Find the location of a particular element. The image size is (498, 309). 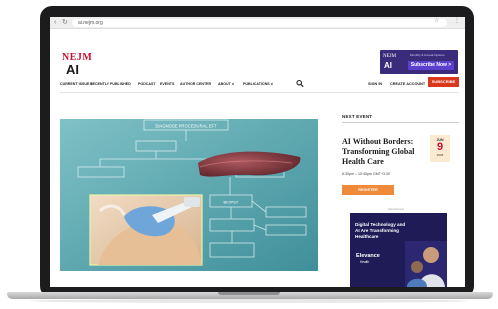

ad-note: Monthly & Annual Options is located at coordinates (427, 55).